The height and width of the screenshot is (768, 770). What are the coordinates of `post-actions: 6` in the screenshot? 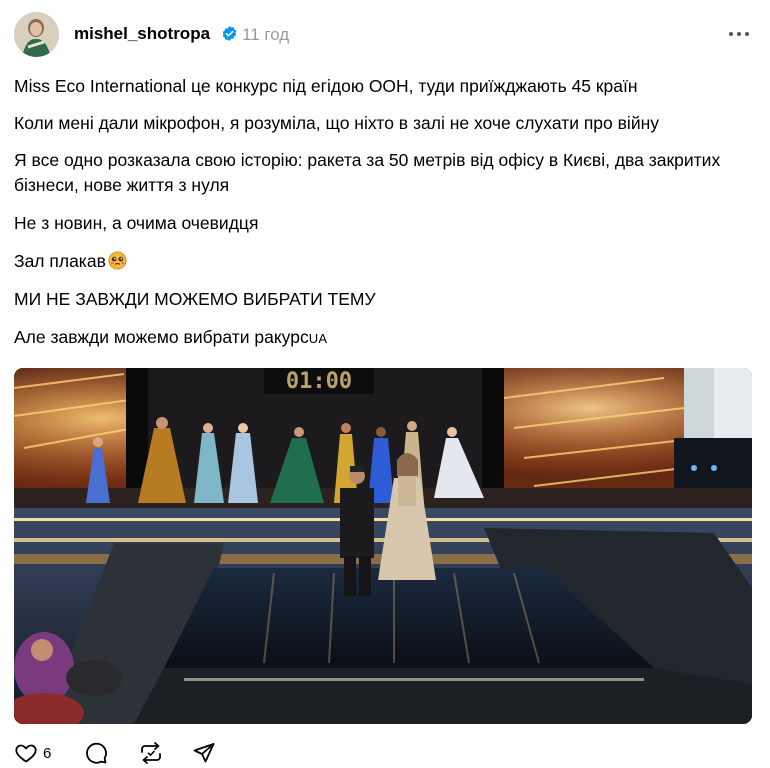 It's located at (164, 753).